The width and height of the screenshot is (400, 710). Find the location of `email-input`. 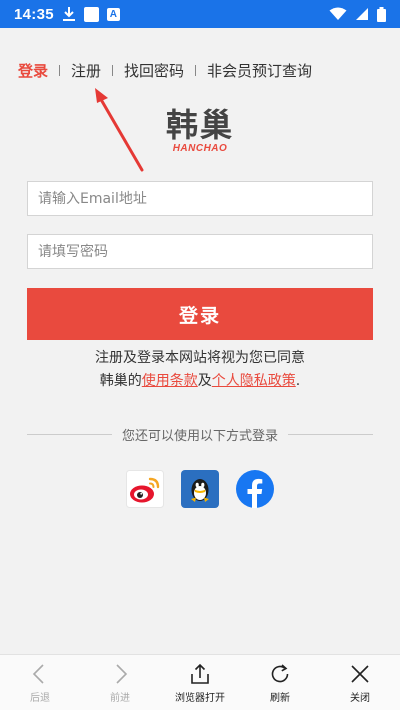

email-input is located at coordinates (200, 198).